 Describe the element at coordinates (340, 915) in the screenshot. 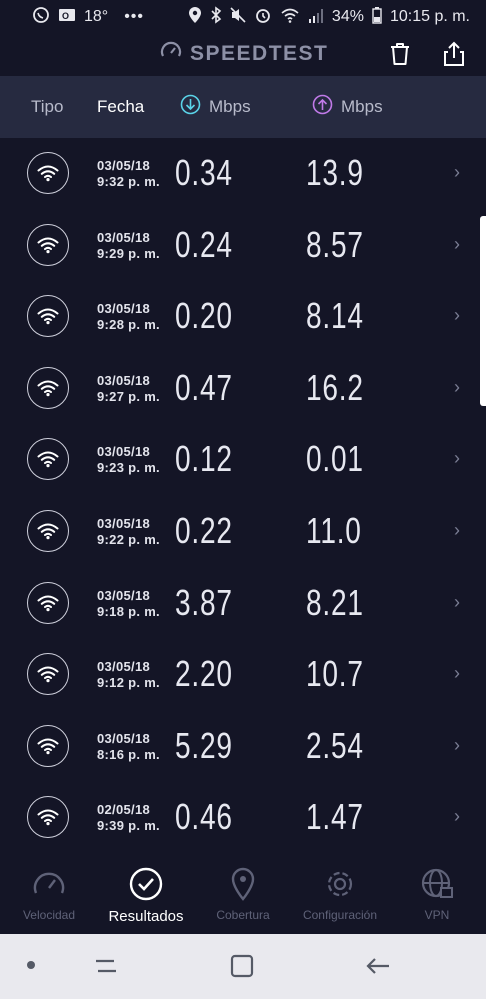

I see `tab-label: Configuración` at that location.